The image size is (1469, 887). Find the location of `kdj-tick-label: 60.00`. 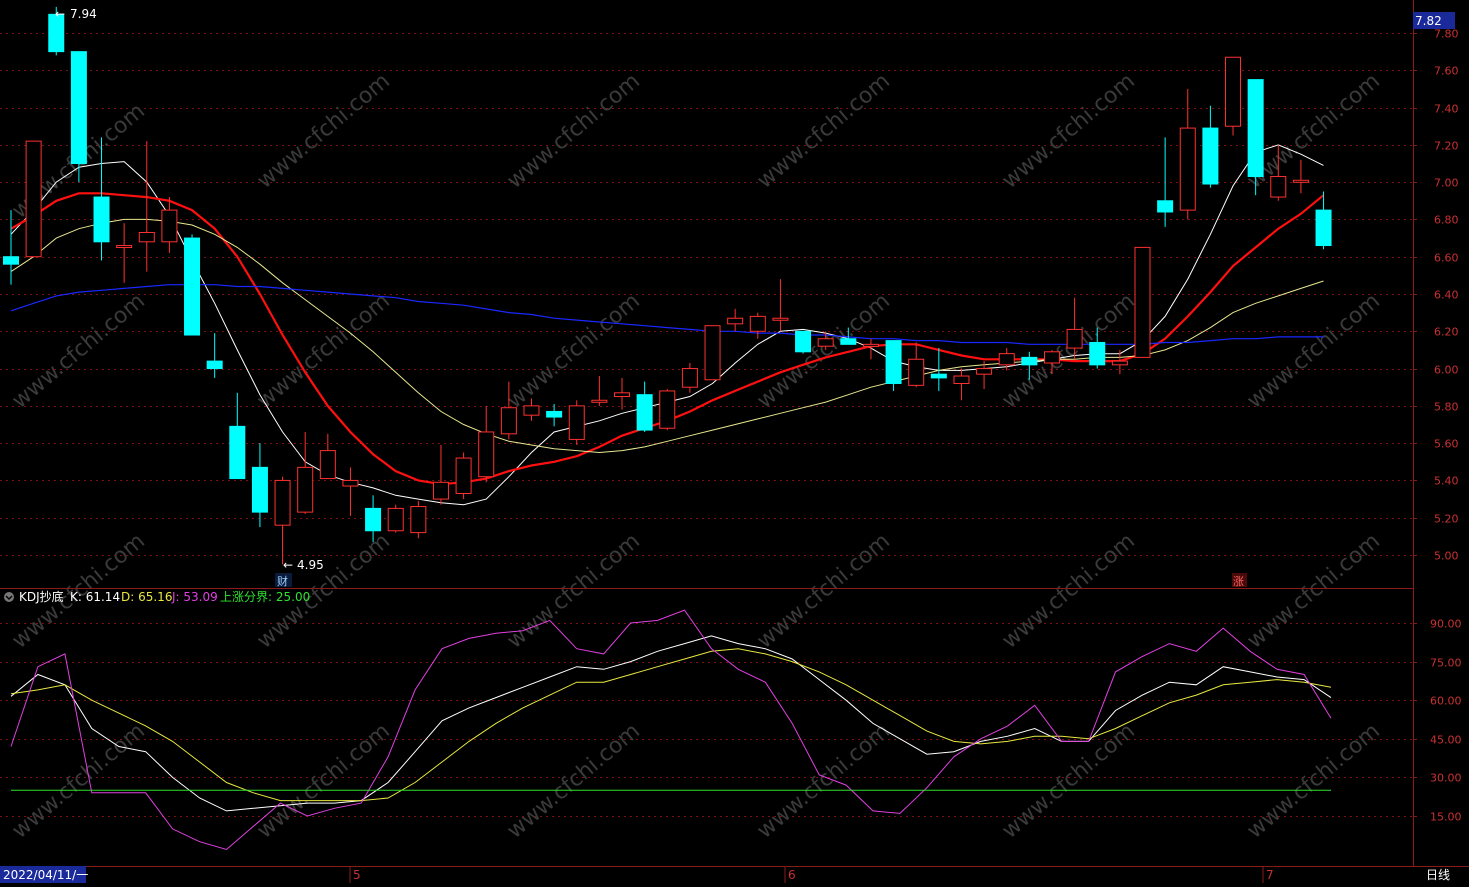

kdj-tick-label: 60.00 is located at coordinates (1446, 701).